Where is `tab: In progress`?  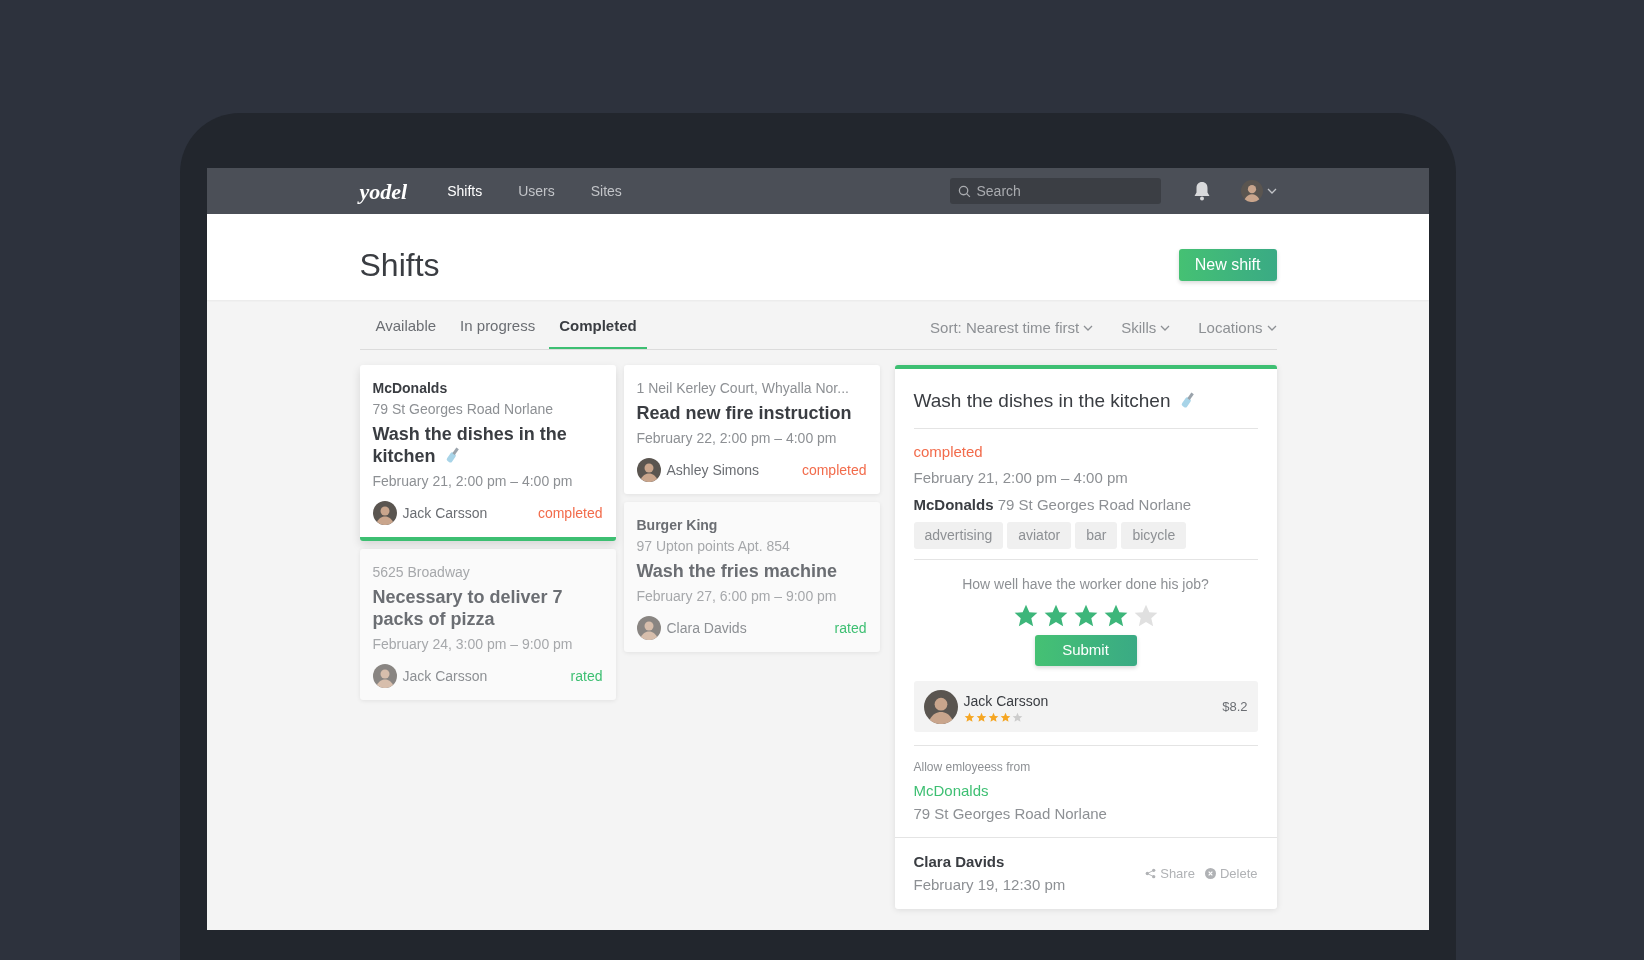
tab: In progress is located at coordinates (498, 331).